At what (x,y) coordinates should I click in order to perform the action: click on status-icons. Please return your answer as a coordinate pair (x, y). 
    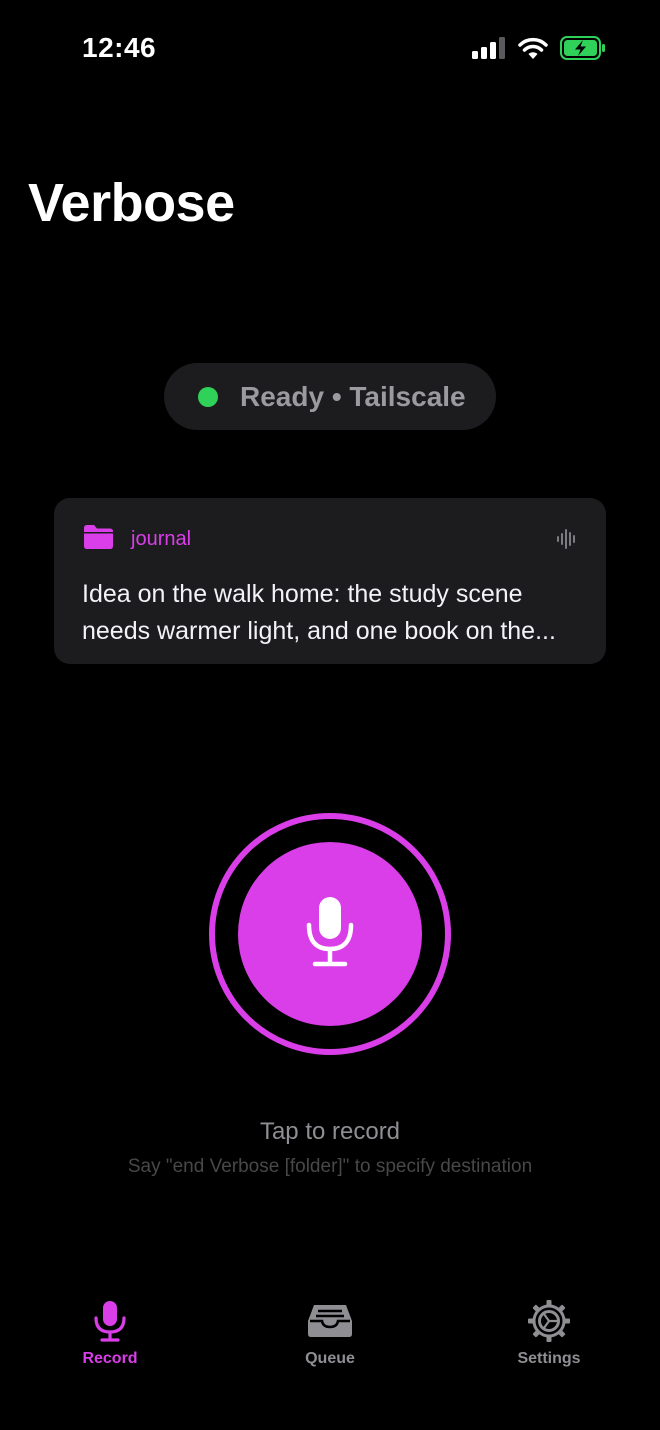
    Looking at the image, I should click on (539, 48).